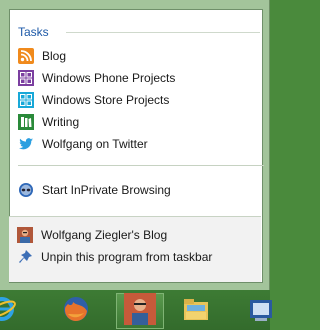 This screenshot has width=320, height=330. What do you see at coordinates (33, 32) in the screenshot?
I see `tasks-header-label: Tasks` at bounding box center [33, 32].